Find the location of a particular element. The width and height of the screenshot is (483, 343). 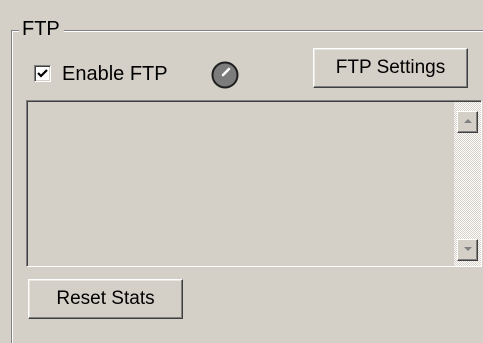

ftp-group-title: FTP is located at coordinates (41, 29).